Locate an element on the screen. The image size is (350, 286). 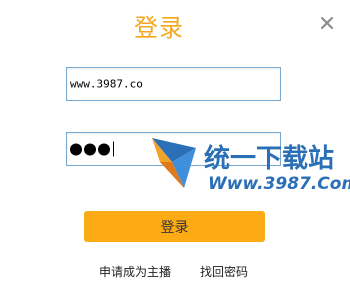
account-input is located at coordinates (173, 84).